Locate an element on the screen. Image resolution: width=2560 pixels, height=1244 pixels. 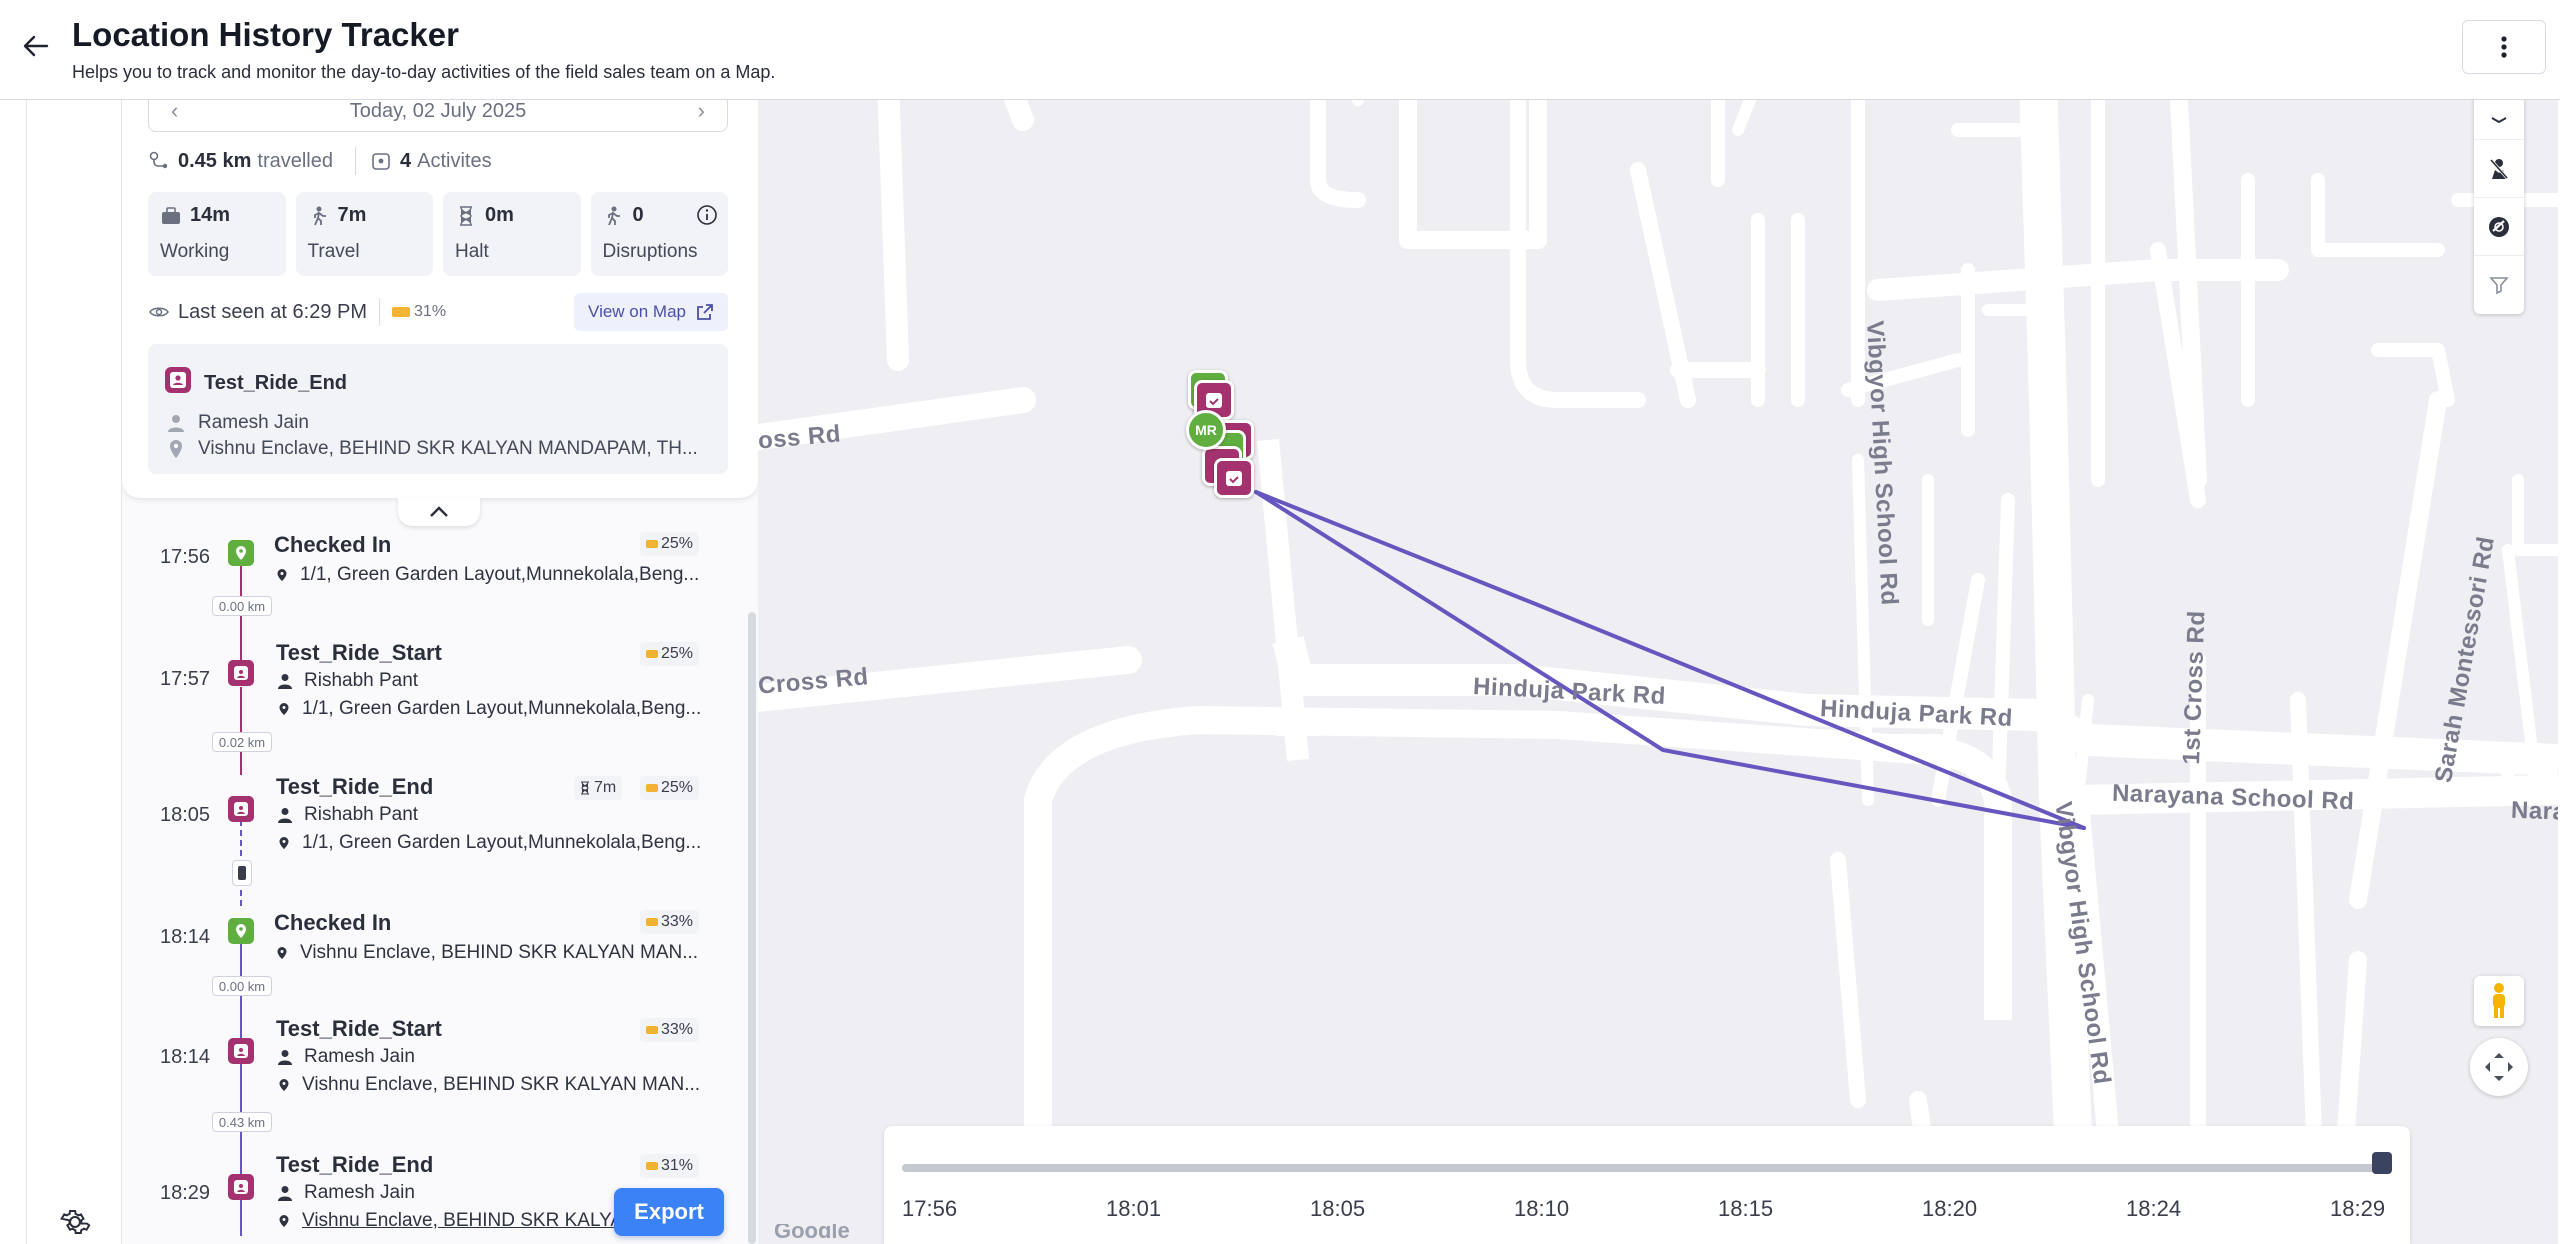
time-tick: 18:29 is located at coordinates (2358, 1208).